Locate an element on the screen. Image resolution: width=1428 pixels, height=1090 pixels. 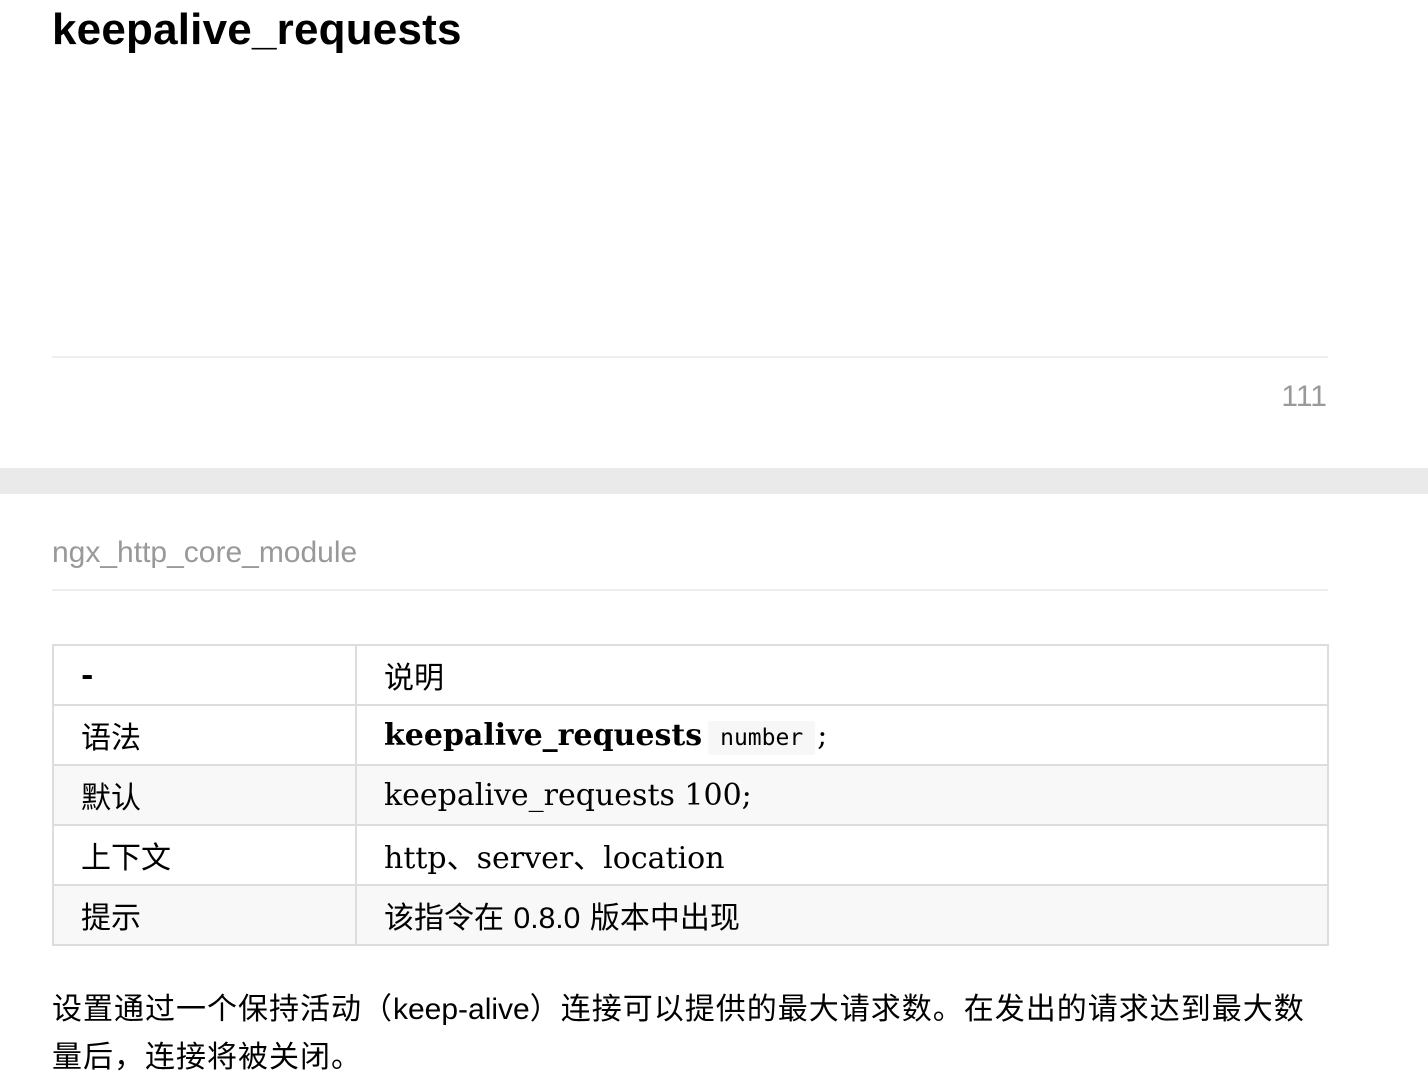
table-cell-key: 语法 is located at coordinates (204, 735).